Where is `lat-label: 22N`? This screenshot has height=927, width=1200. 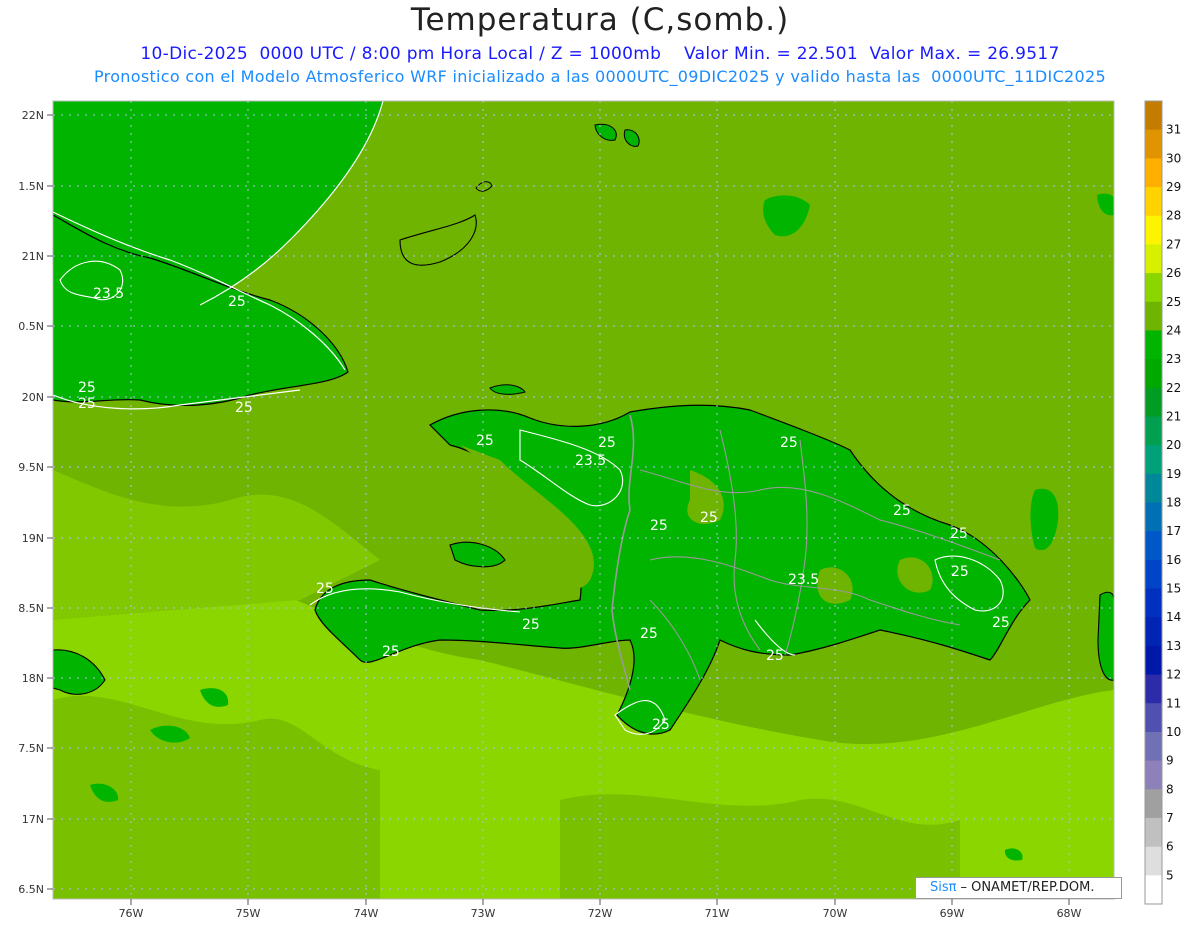 lat-label: 22N is located at coordinates (33, 115).